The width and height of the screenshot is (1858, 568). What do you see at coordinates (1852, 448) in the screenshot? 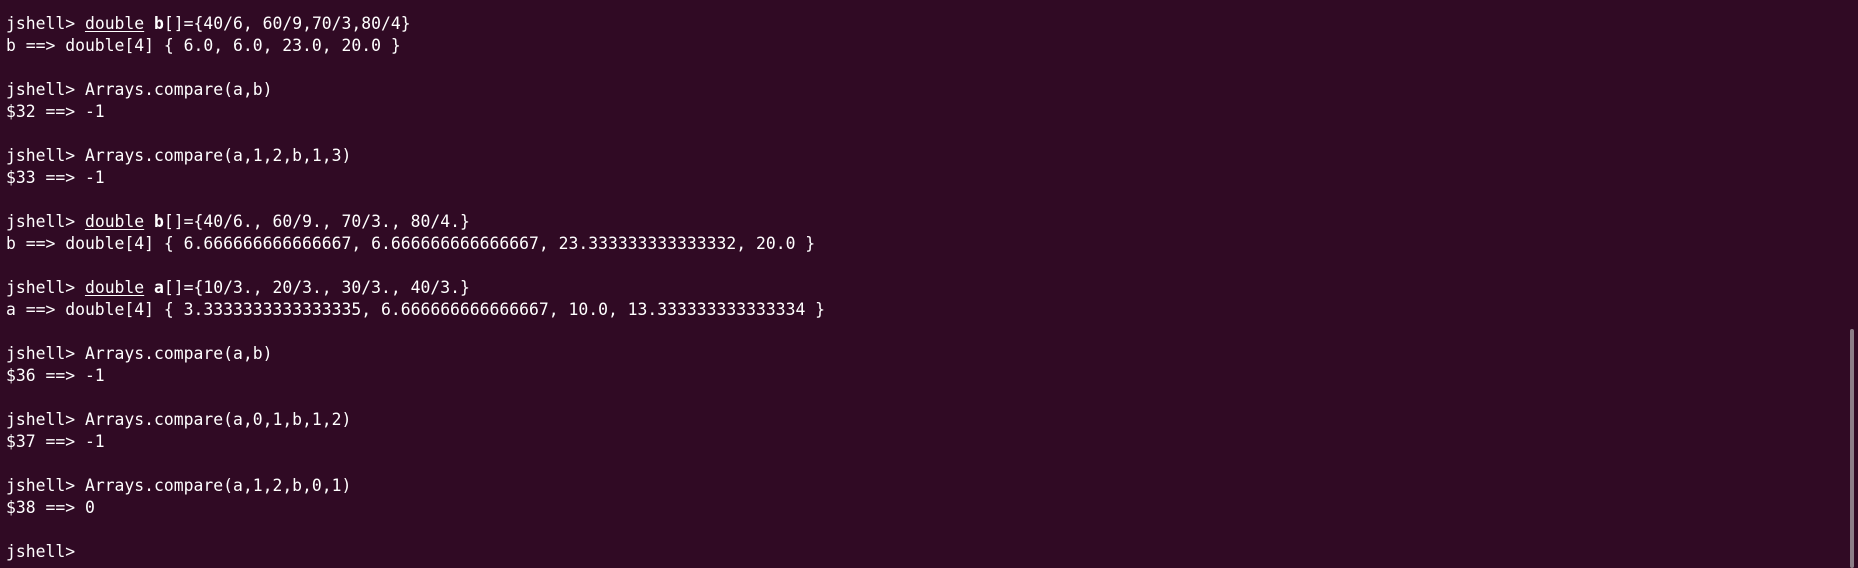
I see `scrollbar-thumb` at bounding box center [1852, 448].